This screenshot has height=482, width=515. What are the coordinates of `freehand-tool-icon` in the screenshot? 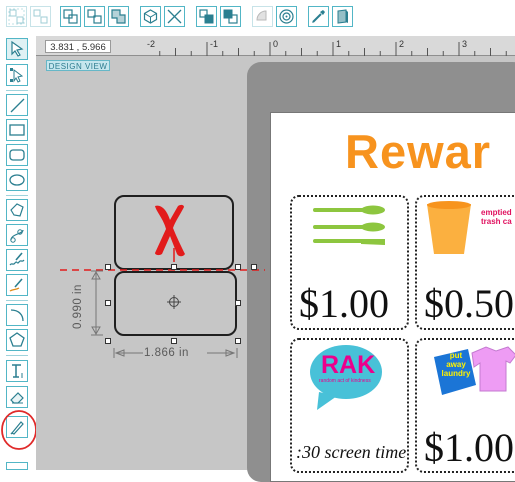 It's located at (17, 260).